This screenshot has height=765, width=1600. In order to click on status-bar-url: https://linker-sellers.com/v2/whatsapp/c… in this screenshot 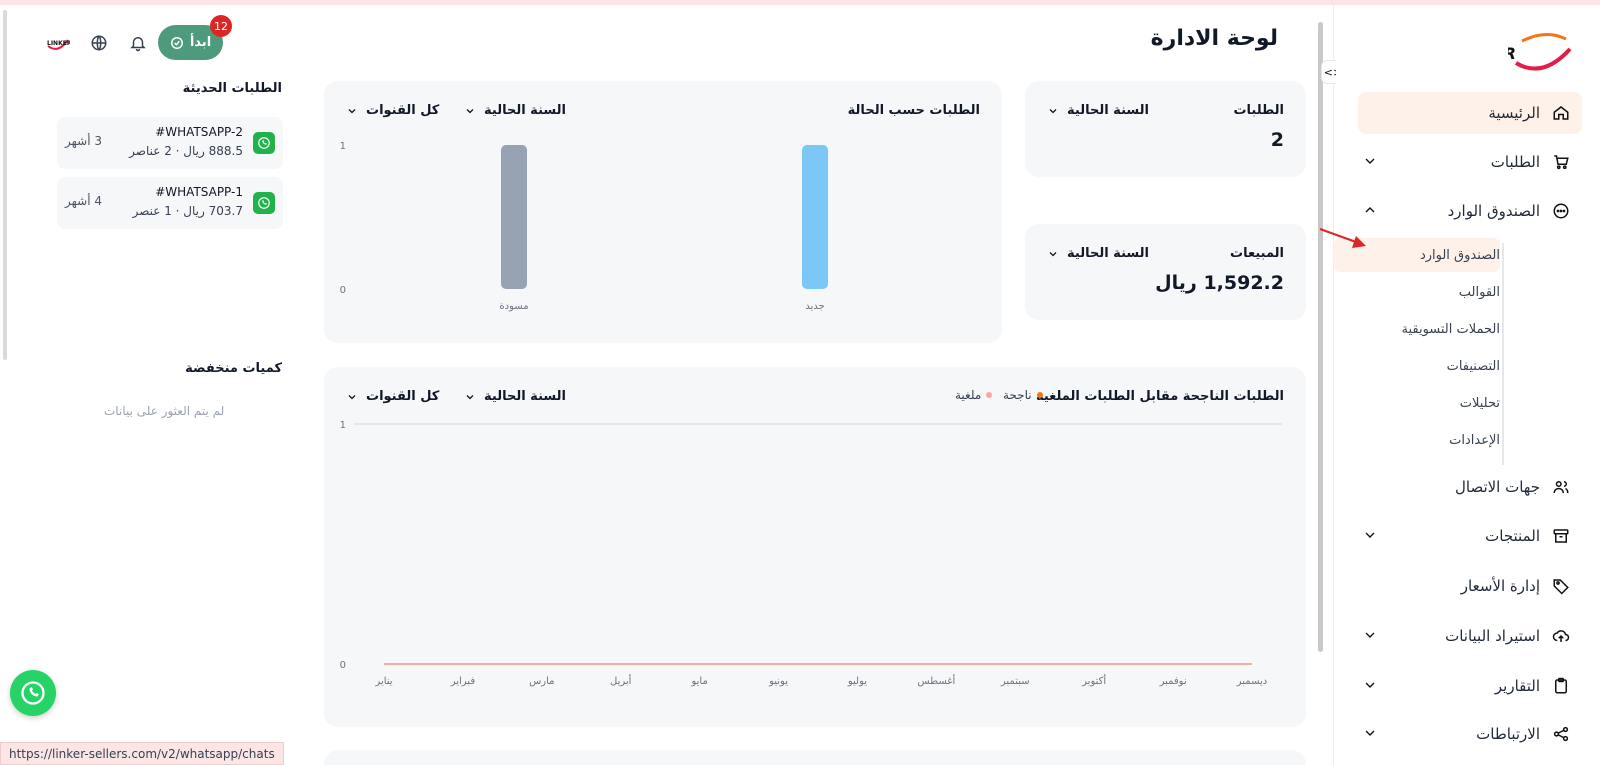, I will do `click(142, 753)`.